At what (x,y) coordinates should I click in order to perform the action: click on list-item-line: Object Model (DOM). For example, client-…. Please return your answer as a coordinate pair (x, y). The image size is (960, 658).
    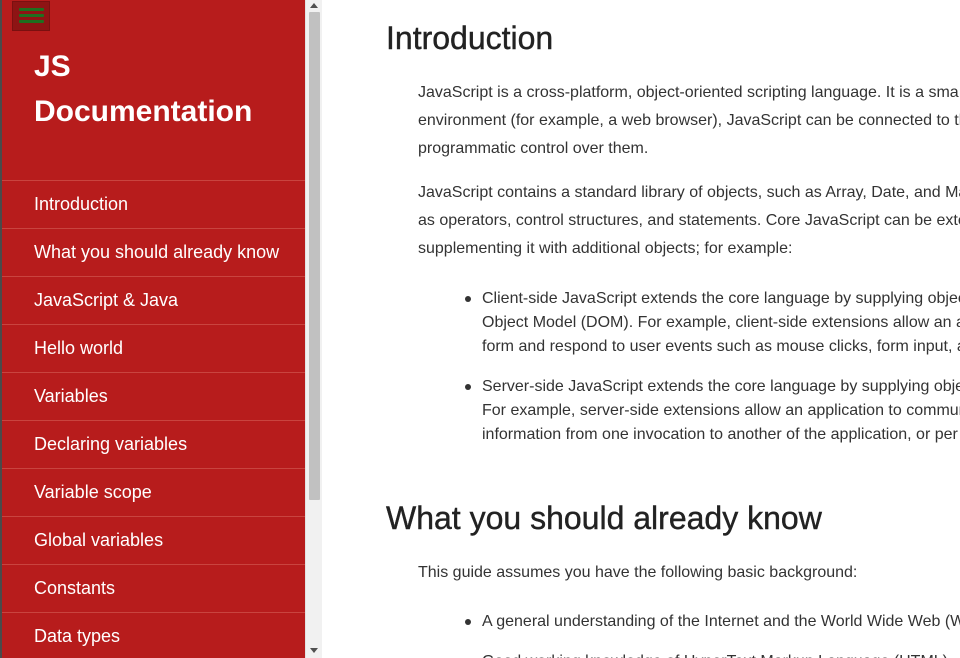
    Looking at the image, I should click on (721, 322).